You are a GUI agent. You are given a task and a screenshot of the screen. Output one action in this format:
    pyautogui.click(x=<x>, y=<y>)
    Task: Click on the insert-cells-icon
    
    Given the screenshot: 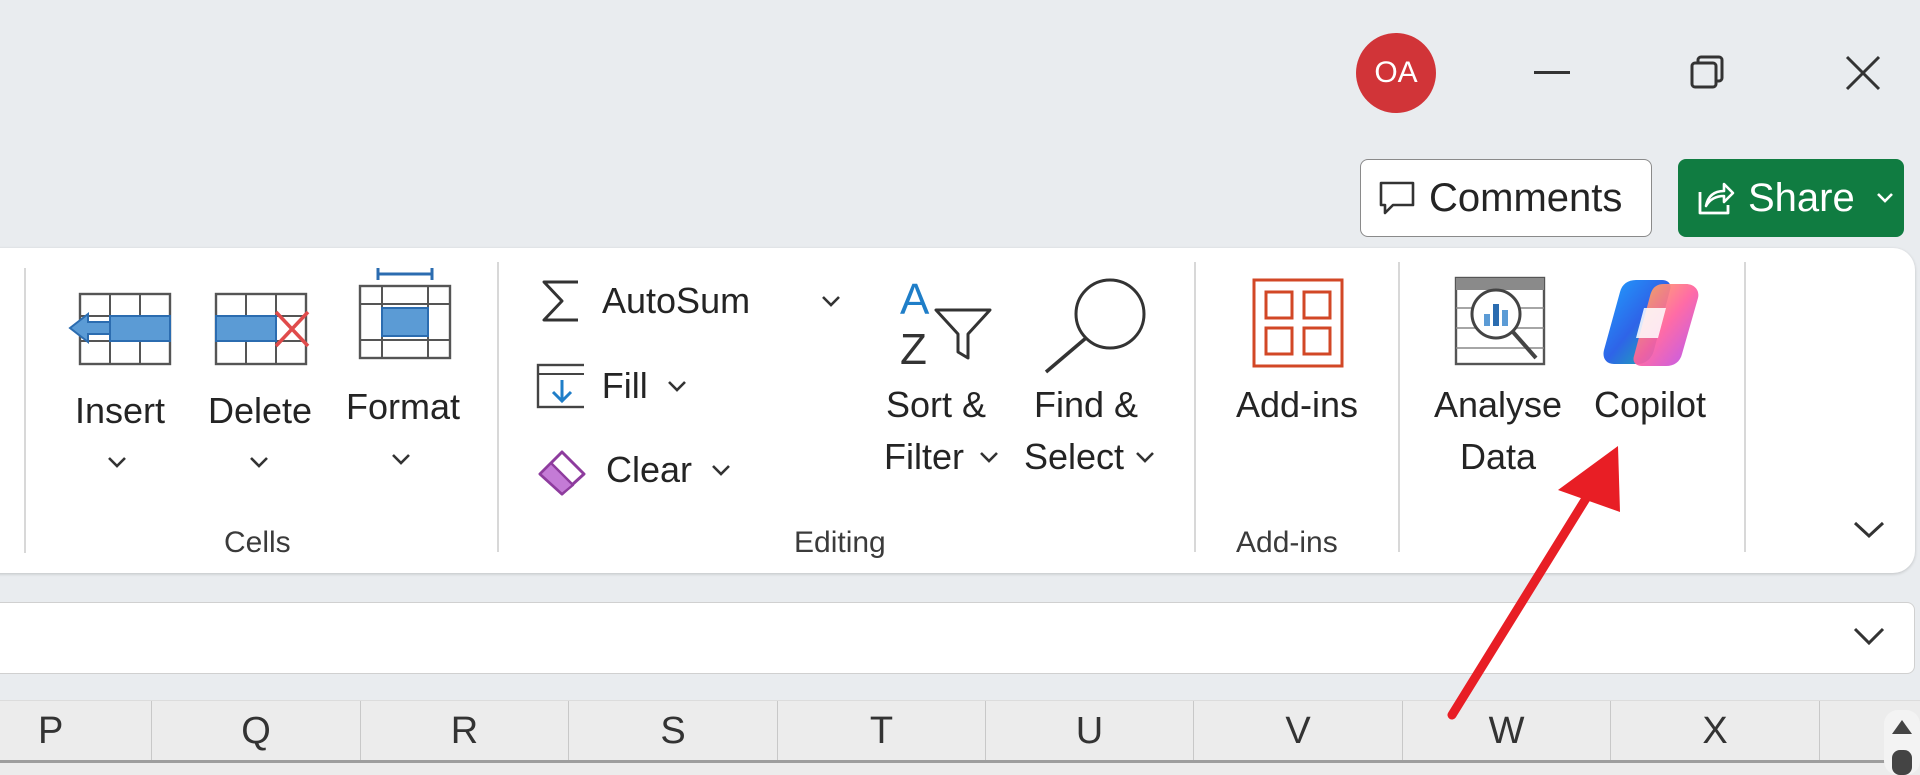 What is the action you would take?
    pyautogui.click(x=120, y=329)
    